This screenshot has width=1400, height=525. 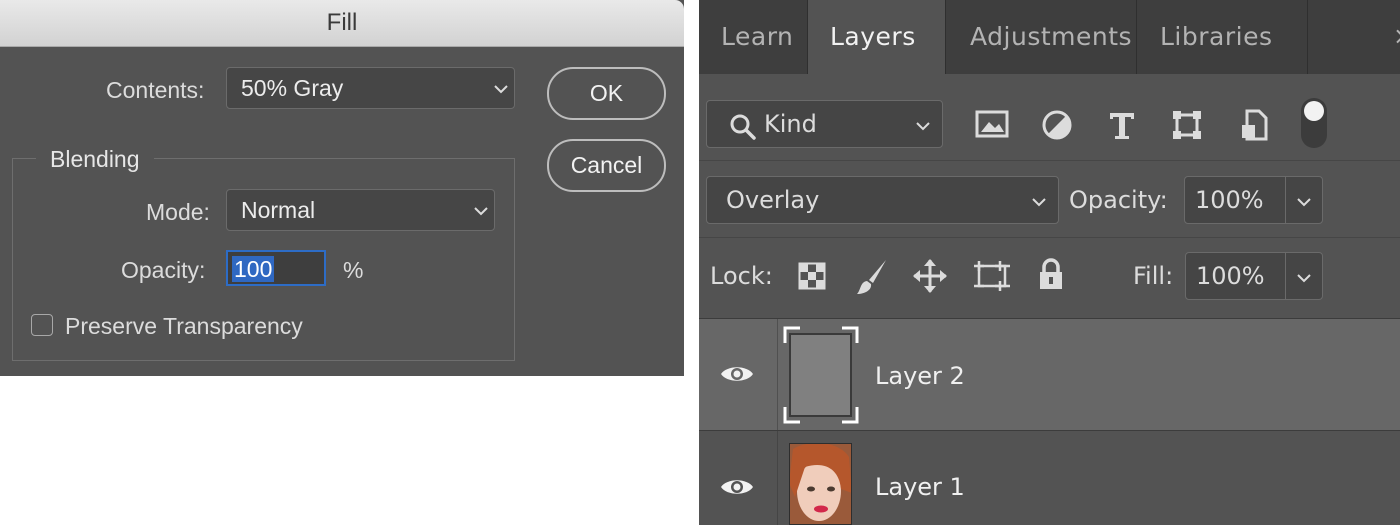 What do you see at coordinates (1051, 275) in the screenshot?
I see `lock-all-icon` at bounding box center [1051, 275].